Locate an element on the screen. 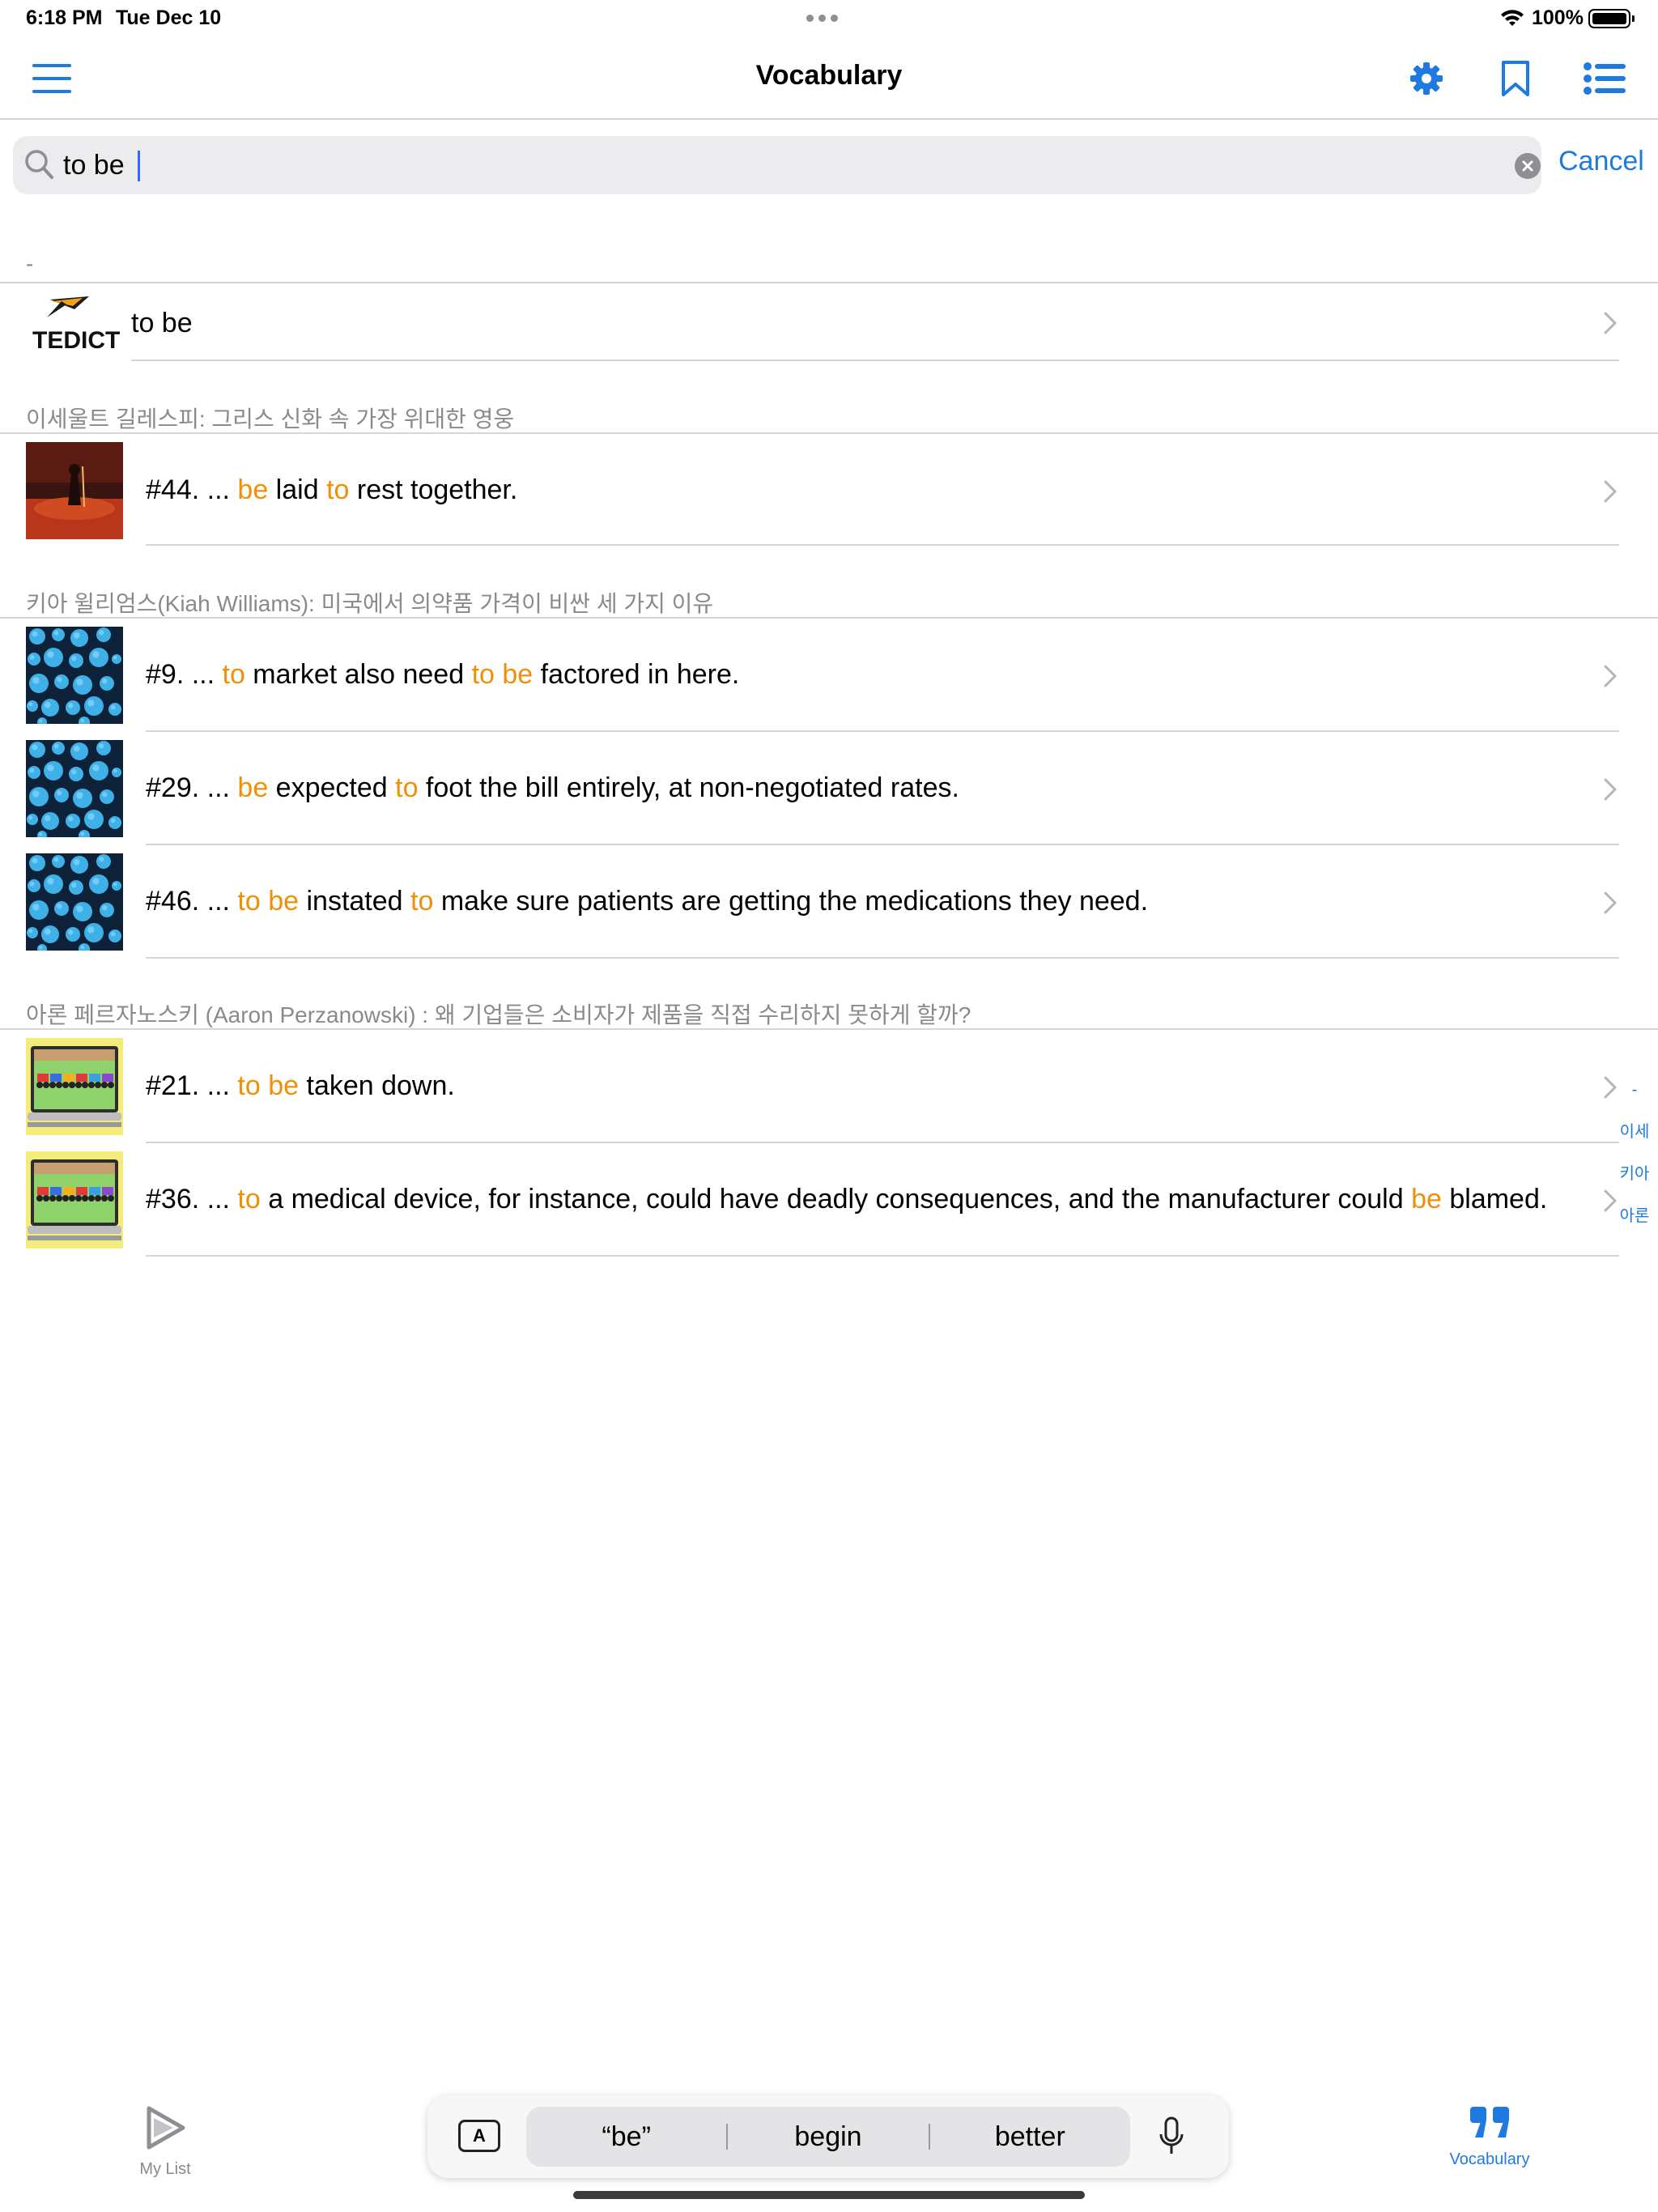 The height and width of the screenshot is (2212, 1658). list-item: #44. ... be laid to rest together. is located at coordinates (829, 491).